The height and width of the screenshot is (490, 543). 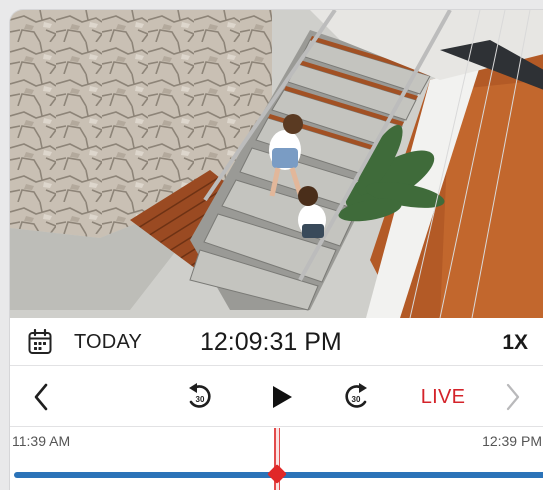 I want to click on timeline-start-label: 11:39 AM, so click(x=41, y=441).